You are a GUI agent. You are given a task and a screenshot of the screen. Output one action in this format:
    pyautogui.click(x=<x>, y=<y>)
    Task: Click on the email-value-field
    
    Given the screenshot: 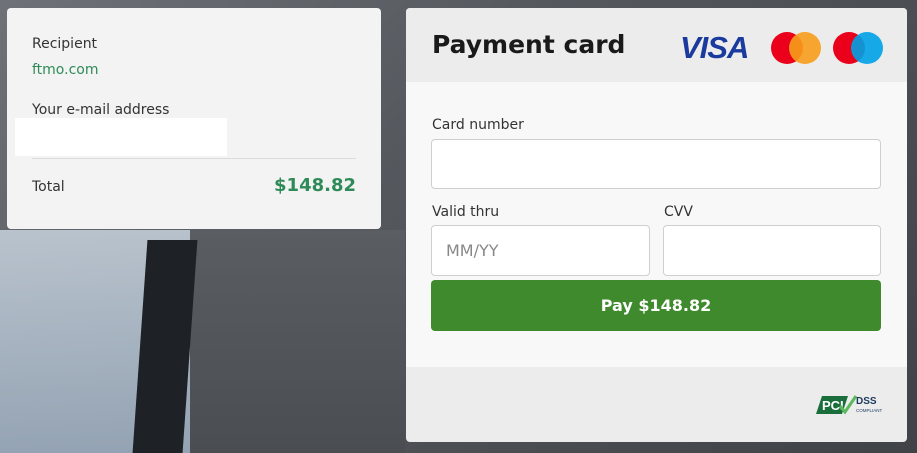 What is the action you would take?
    pyautogui.click(x=121, y=137)
    